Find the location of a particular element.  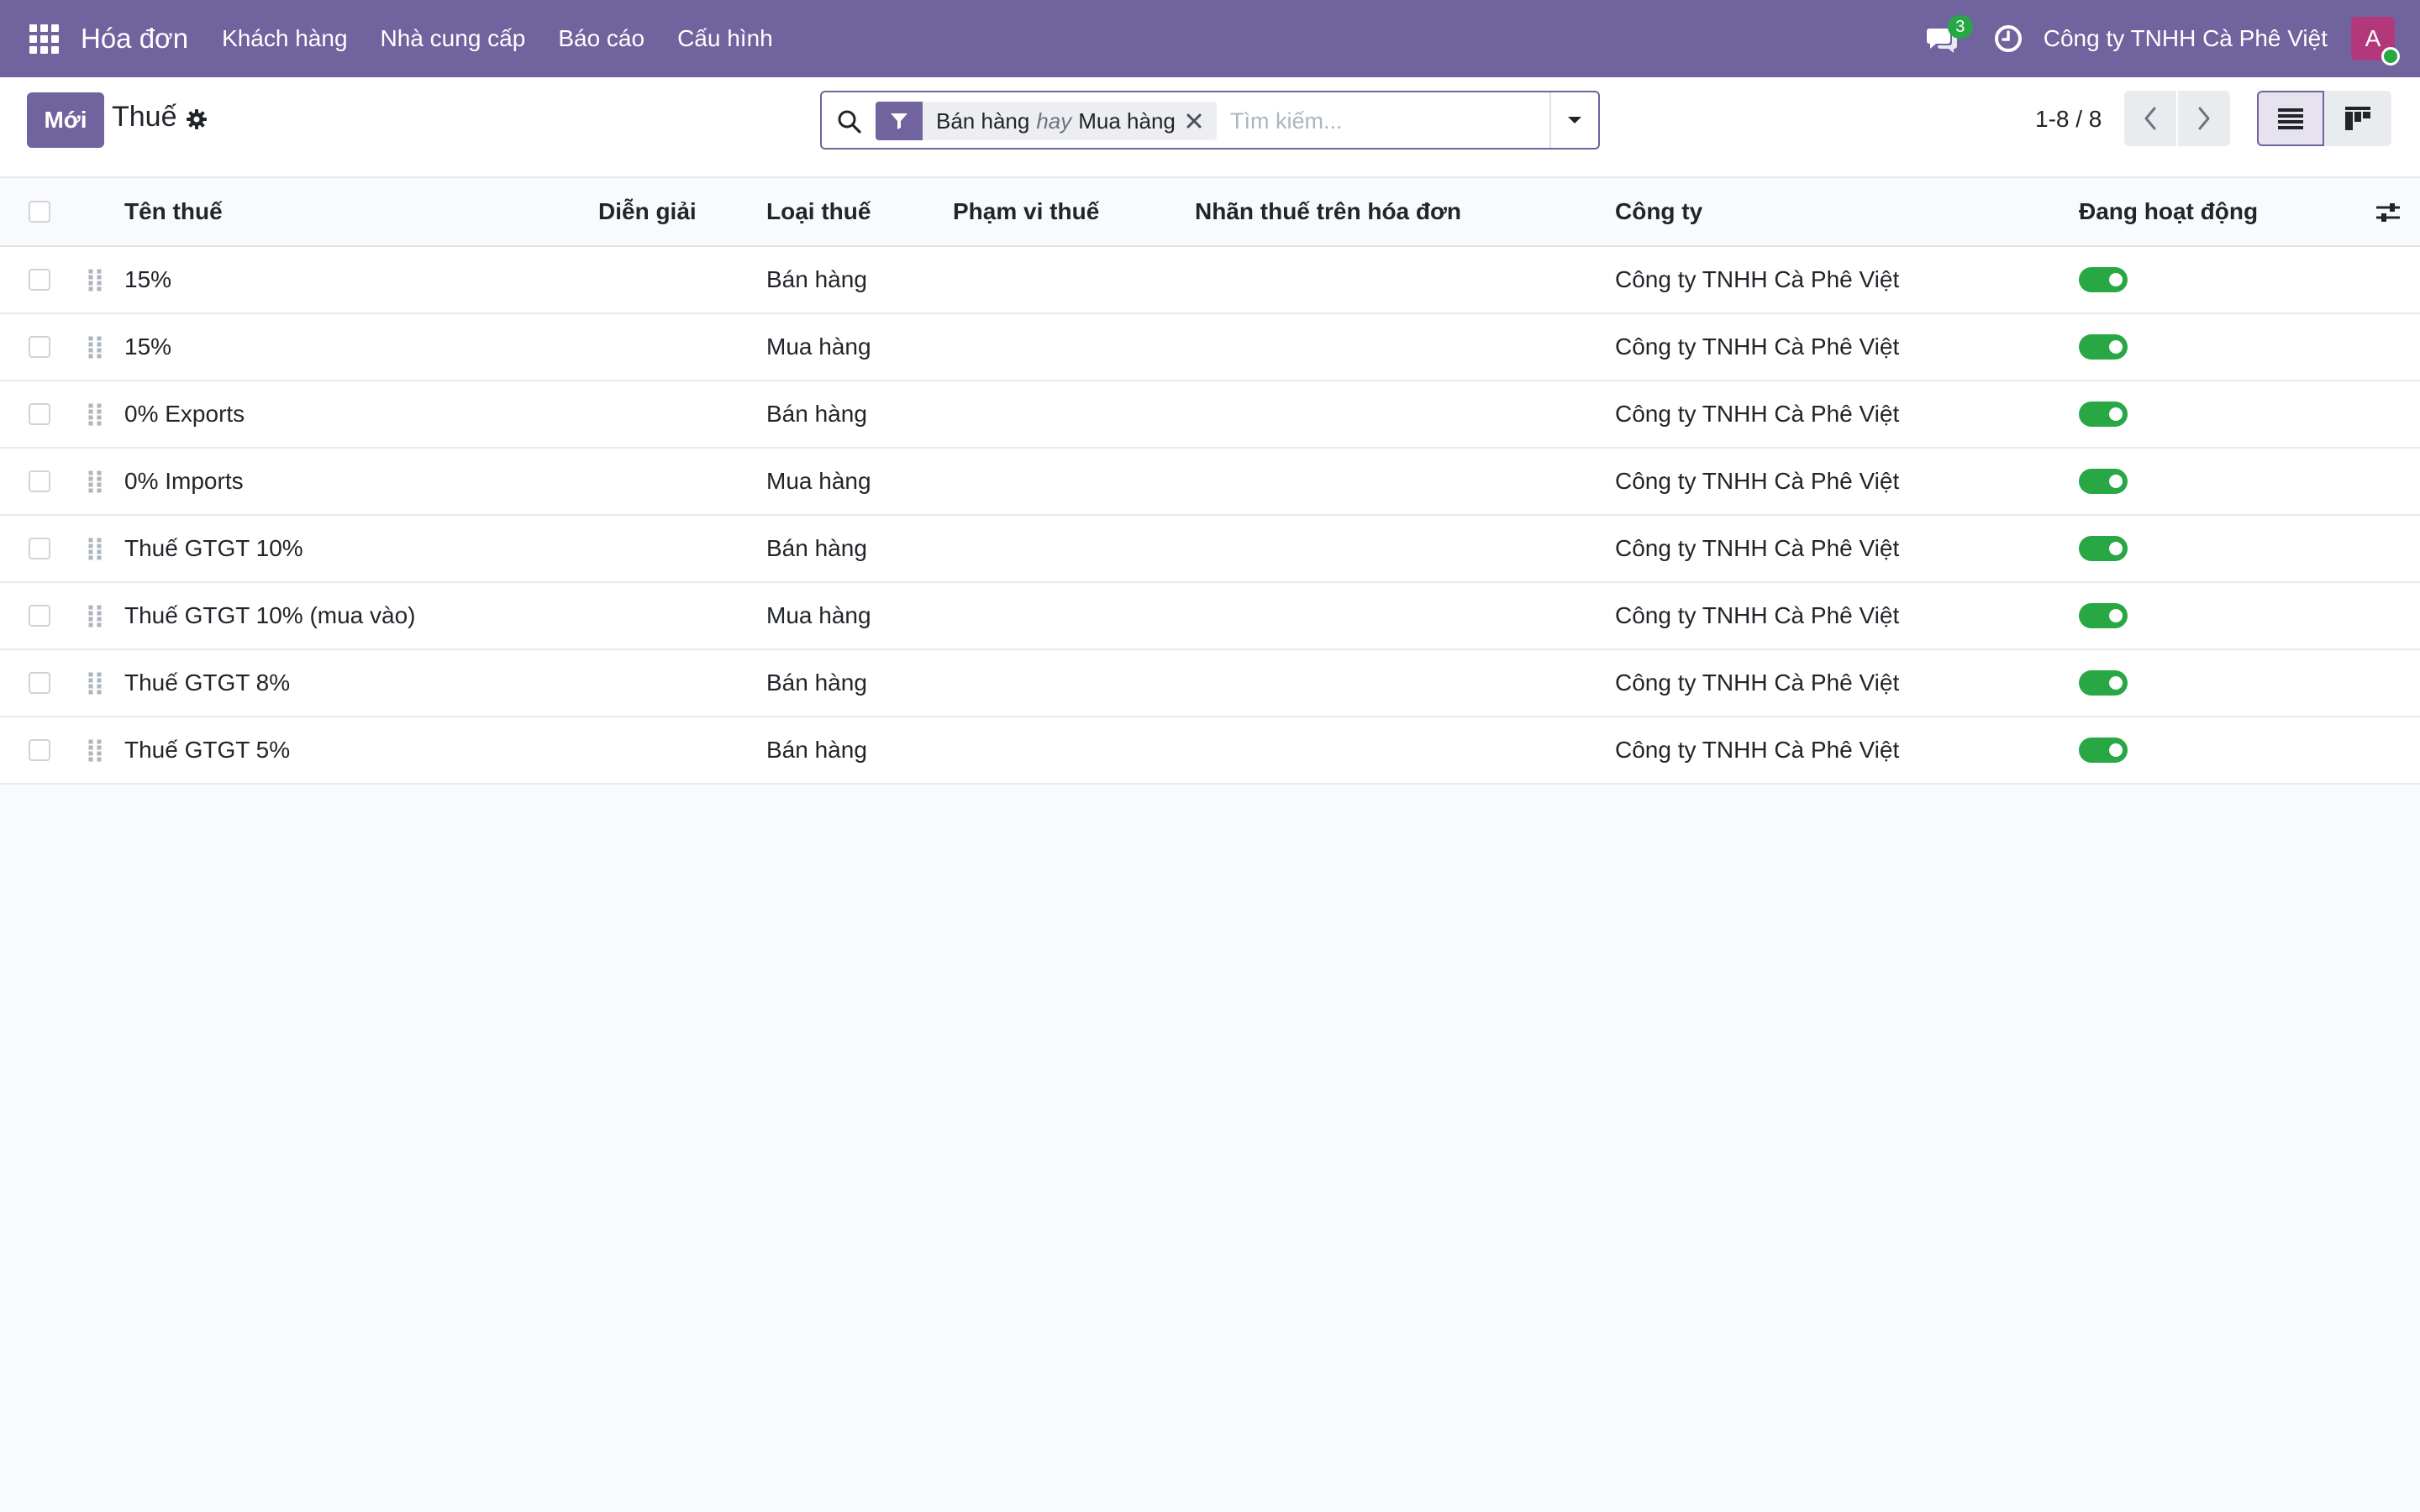

close-icon is located at coordinates (1194, 121).